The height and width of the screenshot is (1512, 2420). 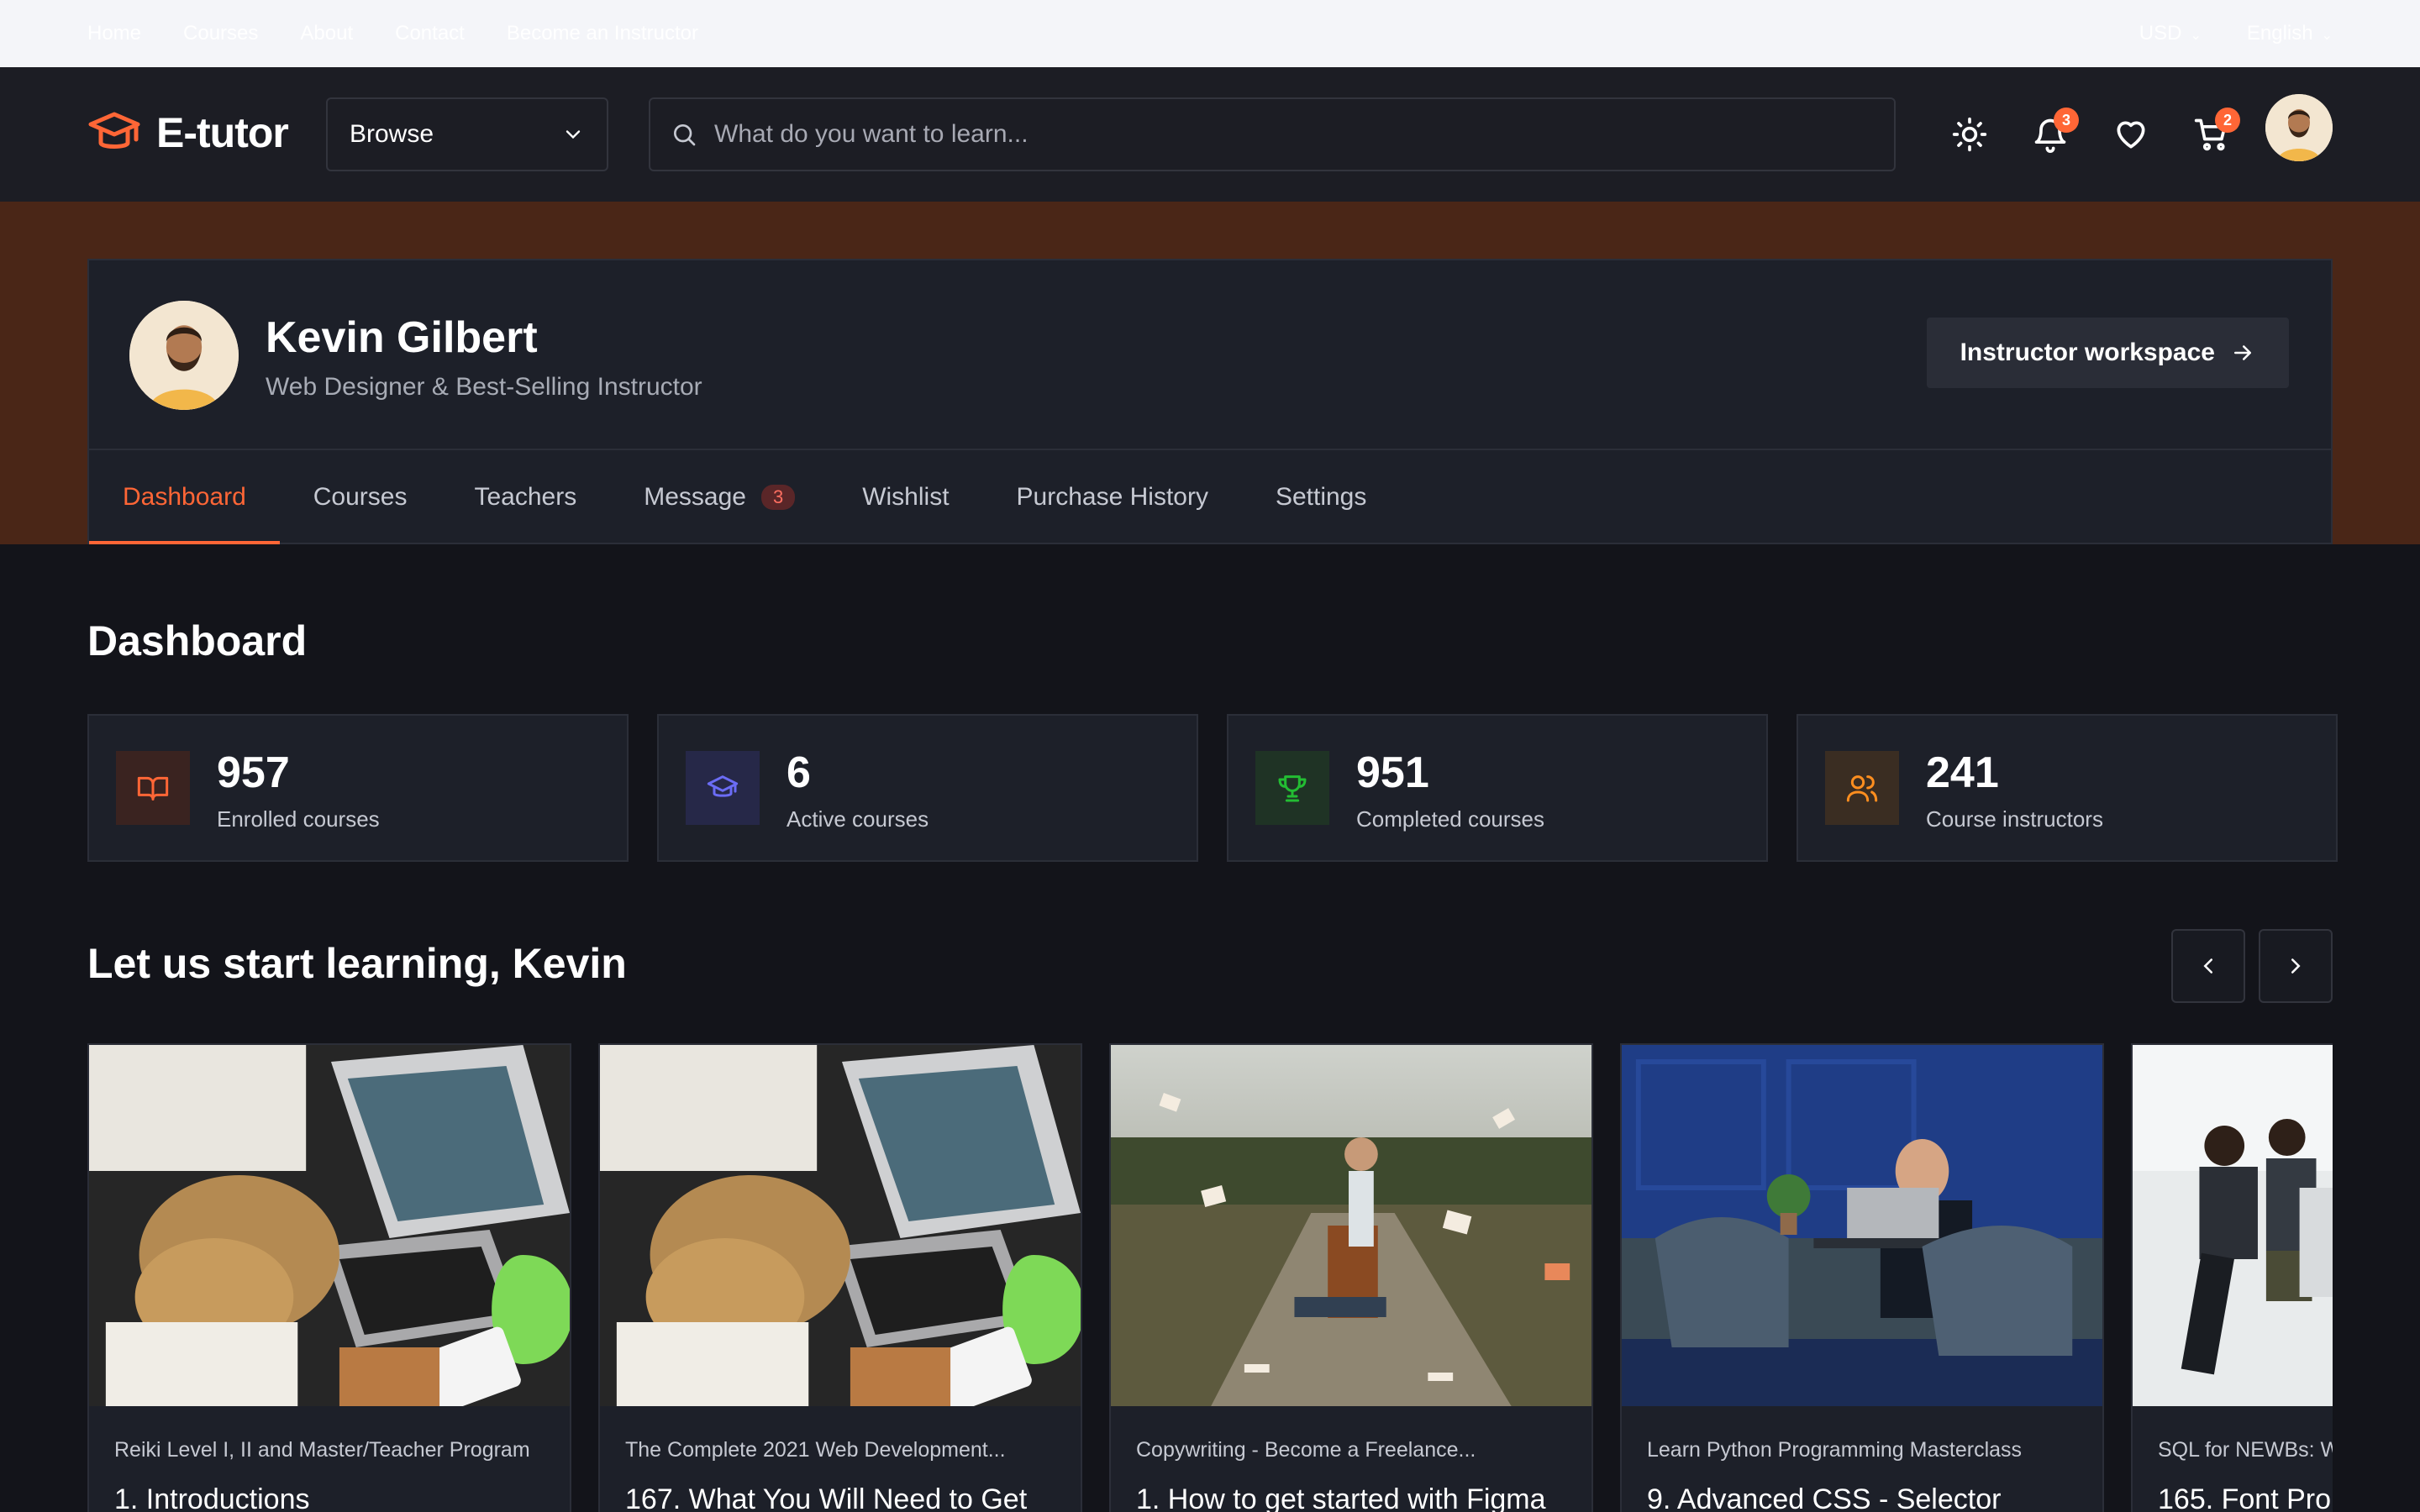 I want to click on cart-badge: 2, so click(x=2227, y=120).